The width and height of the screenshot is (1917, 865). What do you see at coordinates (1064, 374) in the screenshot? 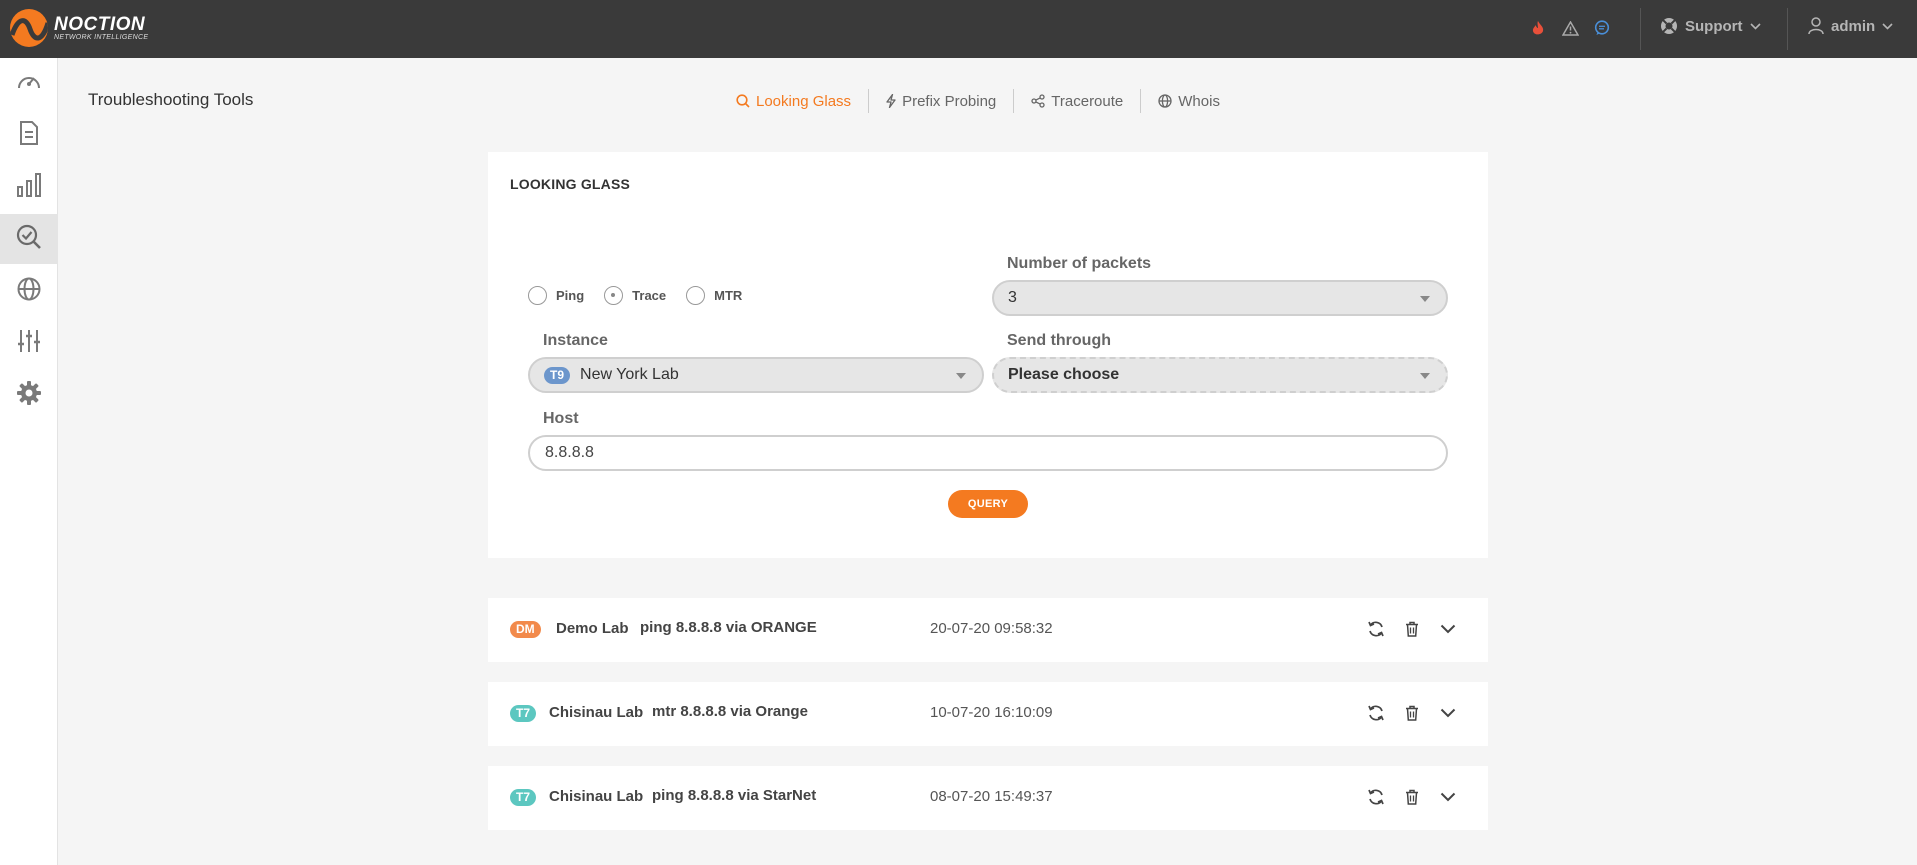
I see `send-through-value: Please choose` at bounding box center [1064, 374].